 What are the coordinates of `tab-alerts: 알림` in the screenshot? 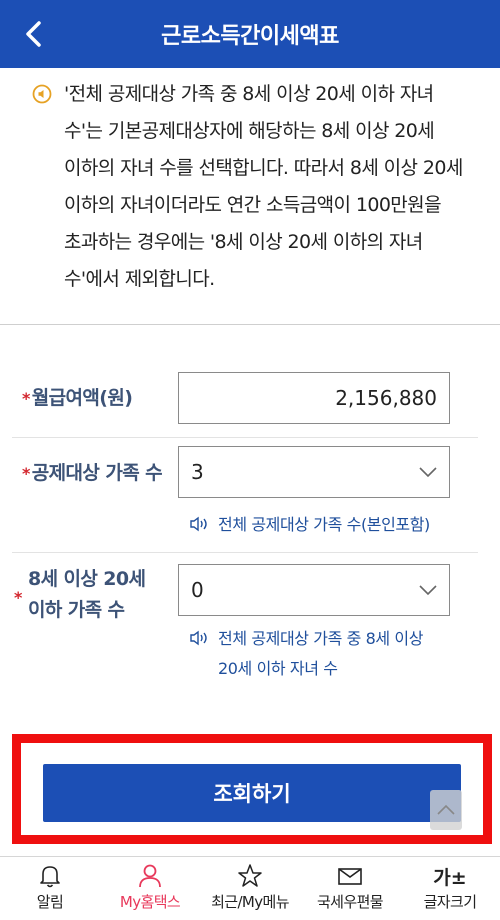 It's located at (50, 888).